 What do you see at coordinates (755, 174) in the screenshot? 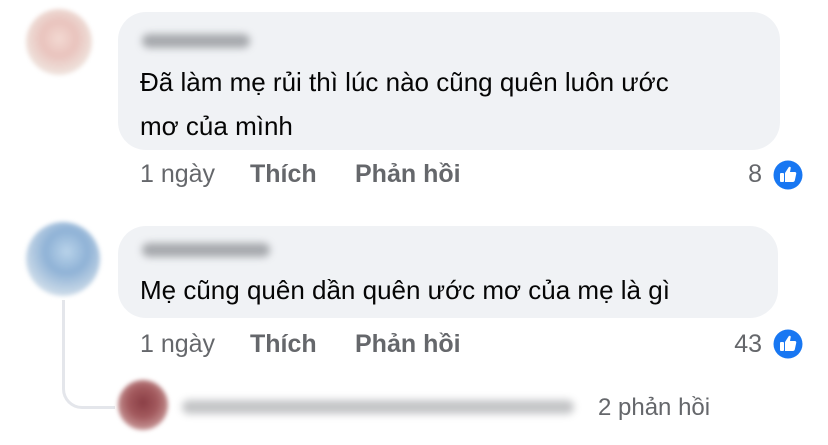
I see `reaction-count: 8` at bounding box center [755, 174].